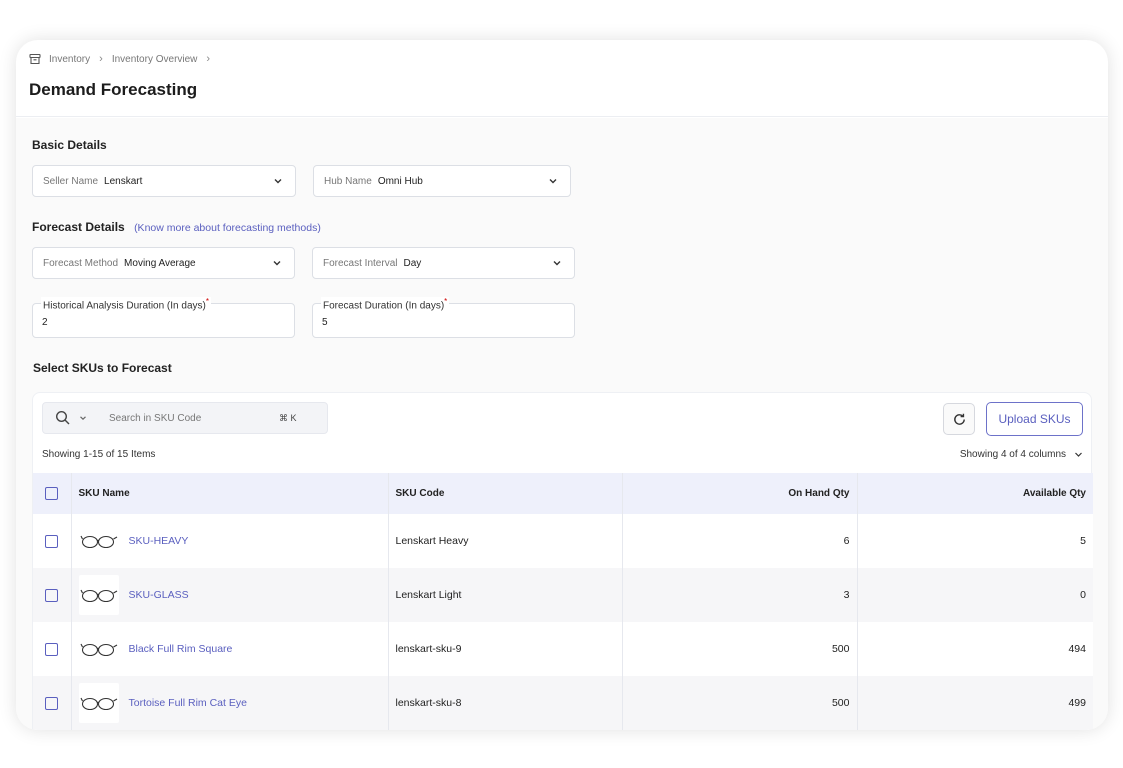  What do you see at coordinates (288, 417) in the screenshot?
I see `keyboard-shortcut: ⌘ K` at bounding box center [288, 417].